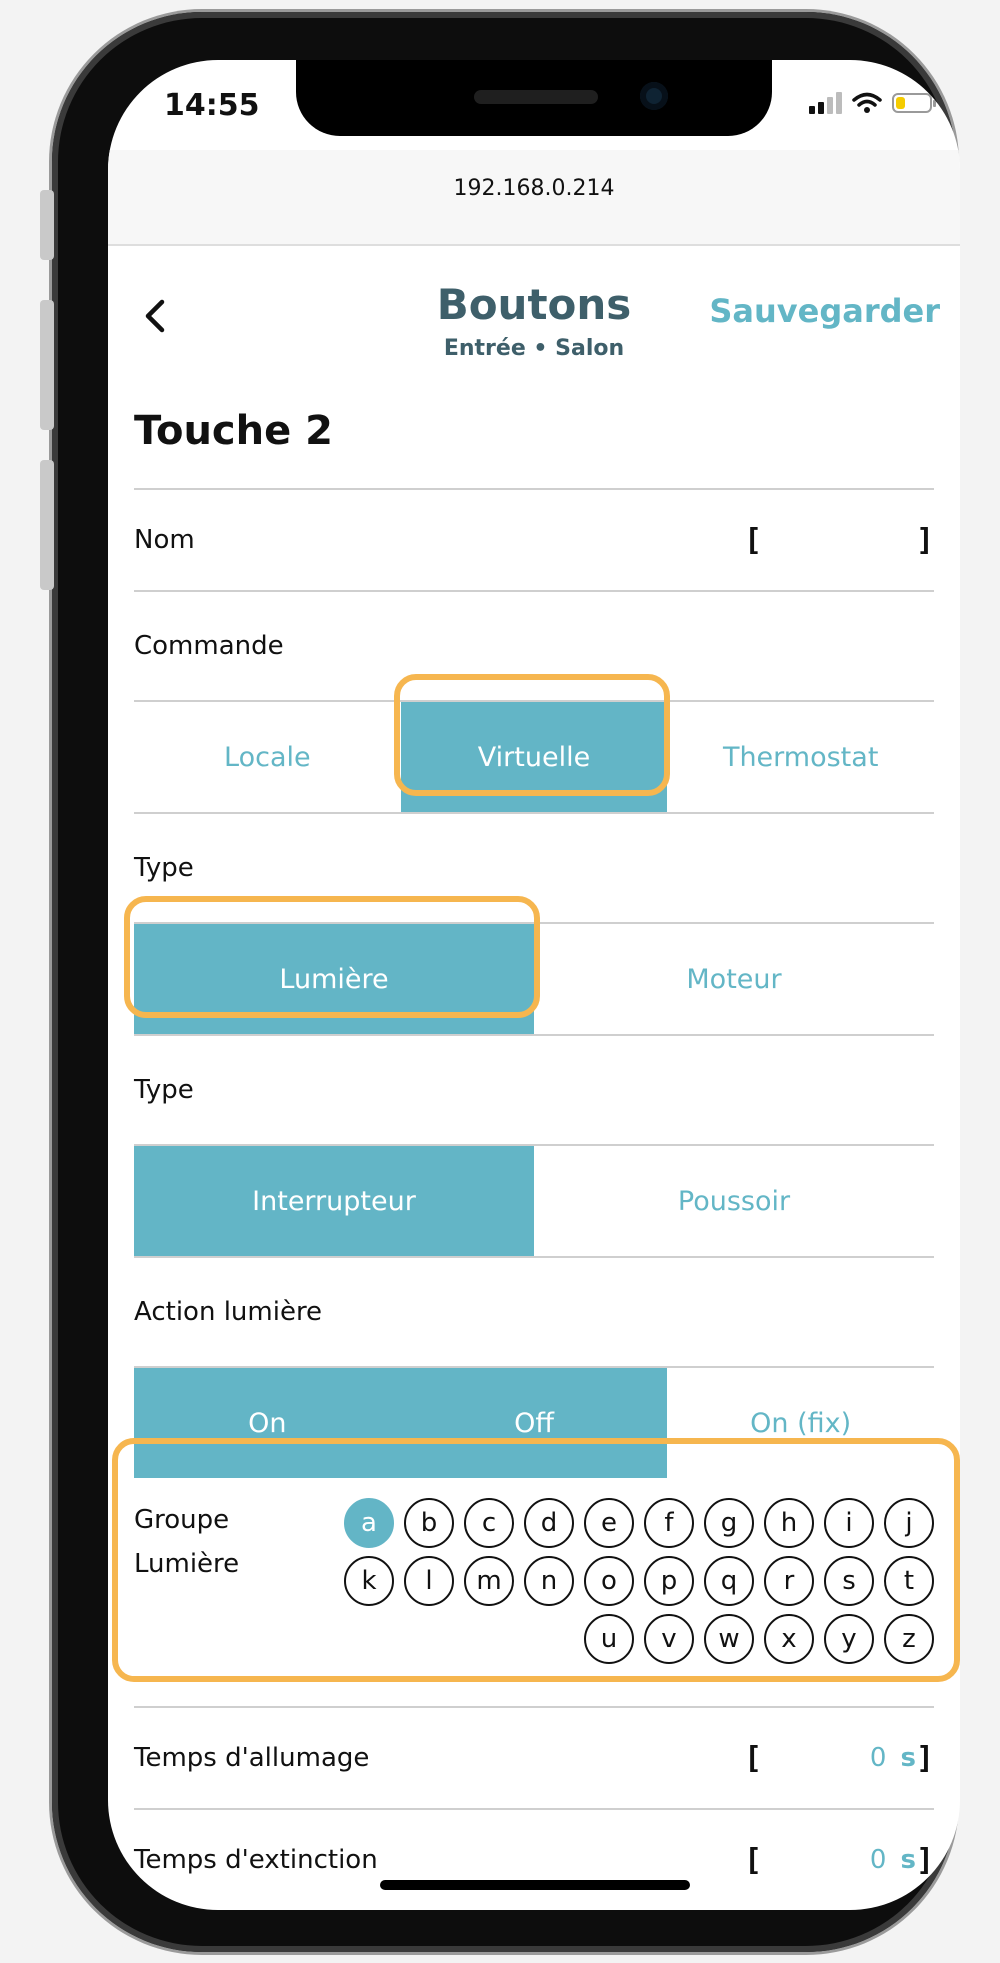  Describe the element at coordinates (534, 1758) in the screenshot. I see `allumage-row: Temps d'allumage [ 0s ]` at that location.